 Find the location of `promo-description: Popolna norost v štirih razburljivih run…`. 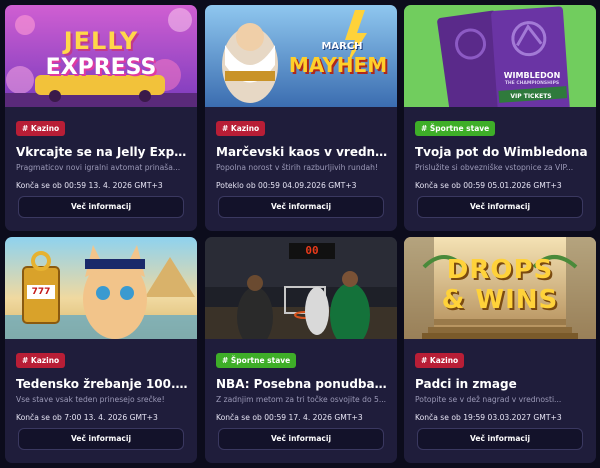

promo-description: Popolna norost v štirih razburljivih run… is located at coordinates (297, 167).